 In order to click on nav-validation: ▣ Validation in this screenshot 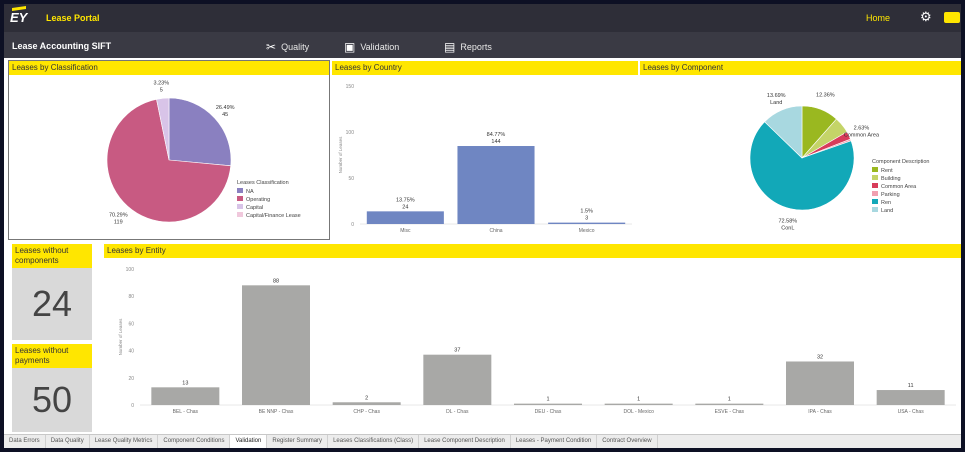, I will do `click(371, 47)`.